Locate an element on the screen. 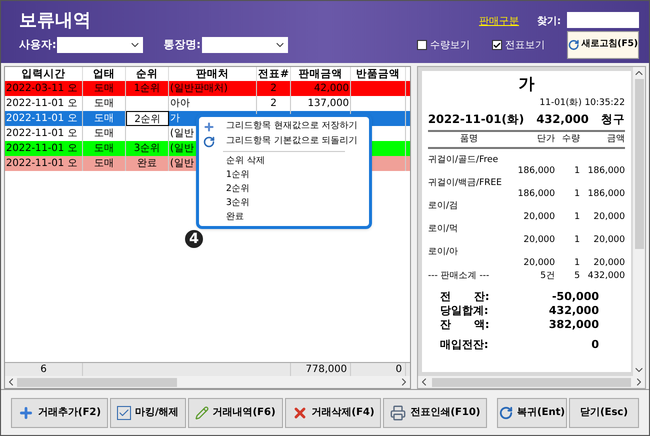 Image resolution: width=650 pixels, height=436 pixels. summary-value: 432,000 is located at coordinates (573, 311).